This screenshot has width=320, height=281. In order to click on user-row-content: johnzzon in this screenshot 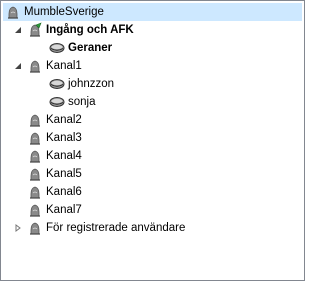, I will do `click(81, 84)`.